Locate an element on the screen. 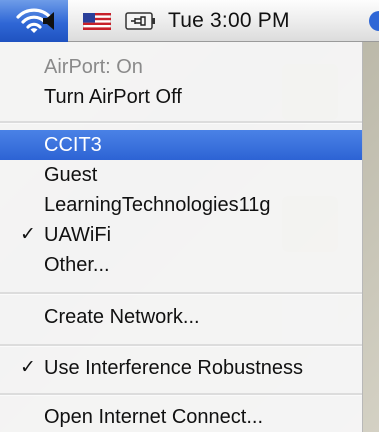 Image resolution: width=379 pixels, height=432 pixels. menubar-clock: Tue 3:00 PM is located at coordinates (229, 21).